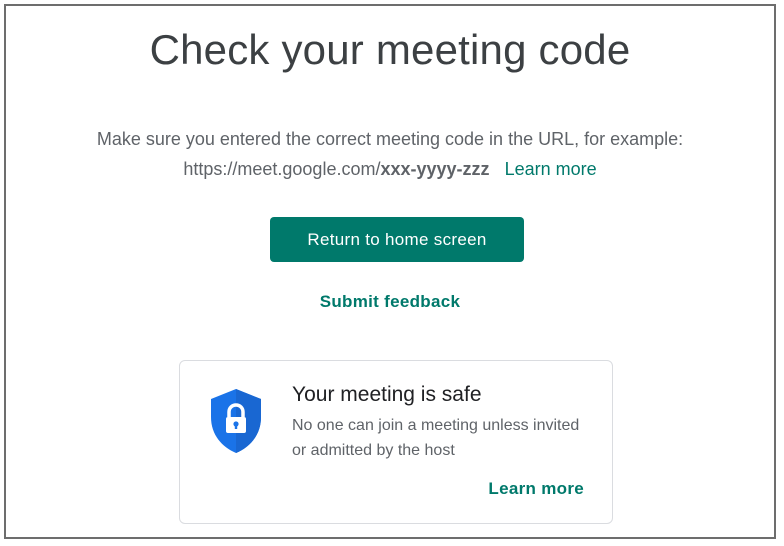  I want to click on example-url-prefix: https://meet.google.com/, so click(282, 169).